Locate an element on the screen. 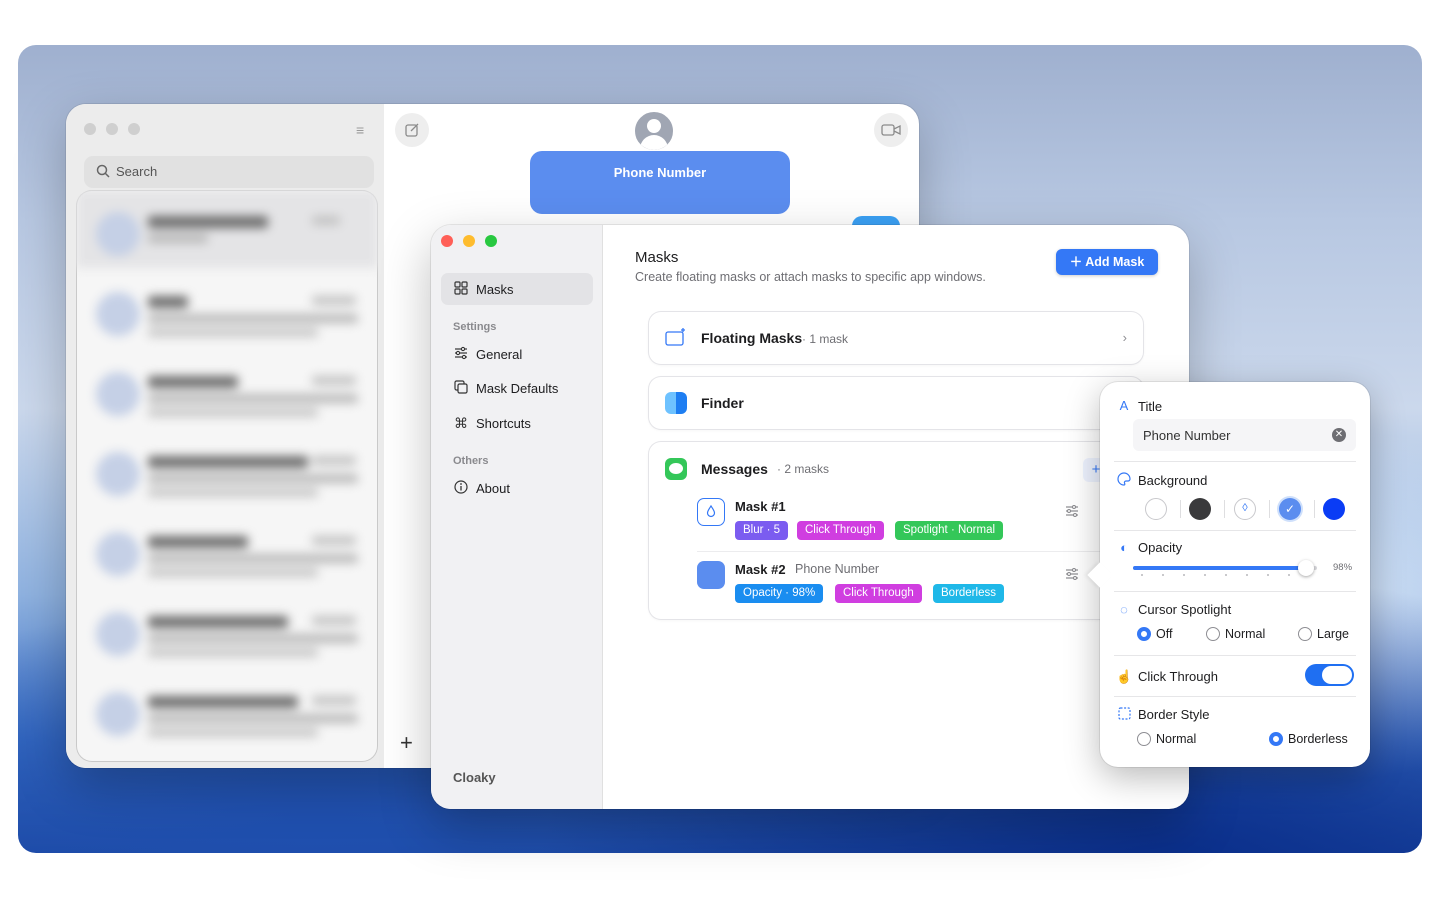 The height and width of the screenshot is (900, 1440). mask-2-settings-icon is located at coordinates (1072, 575).